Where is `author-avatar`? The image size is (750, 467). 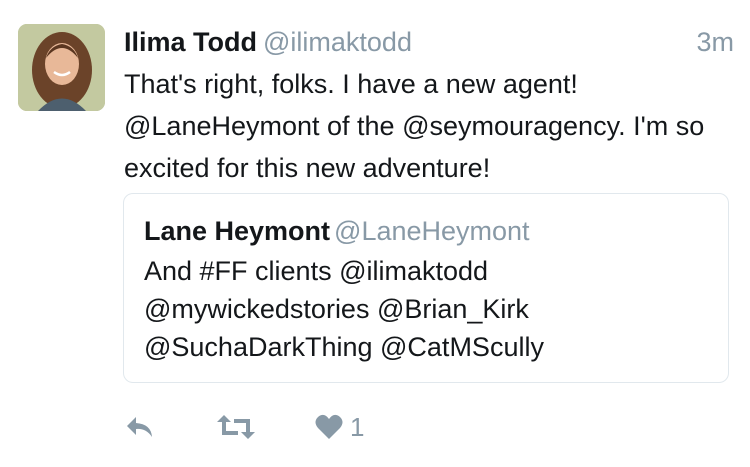
author-avatar is located at coordinates (61, 67).